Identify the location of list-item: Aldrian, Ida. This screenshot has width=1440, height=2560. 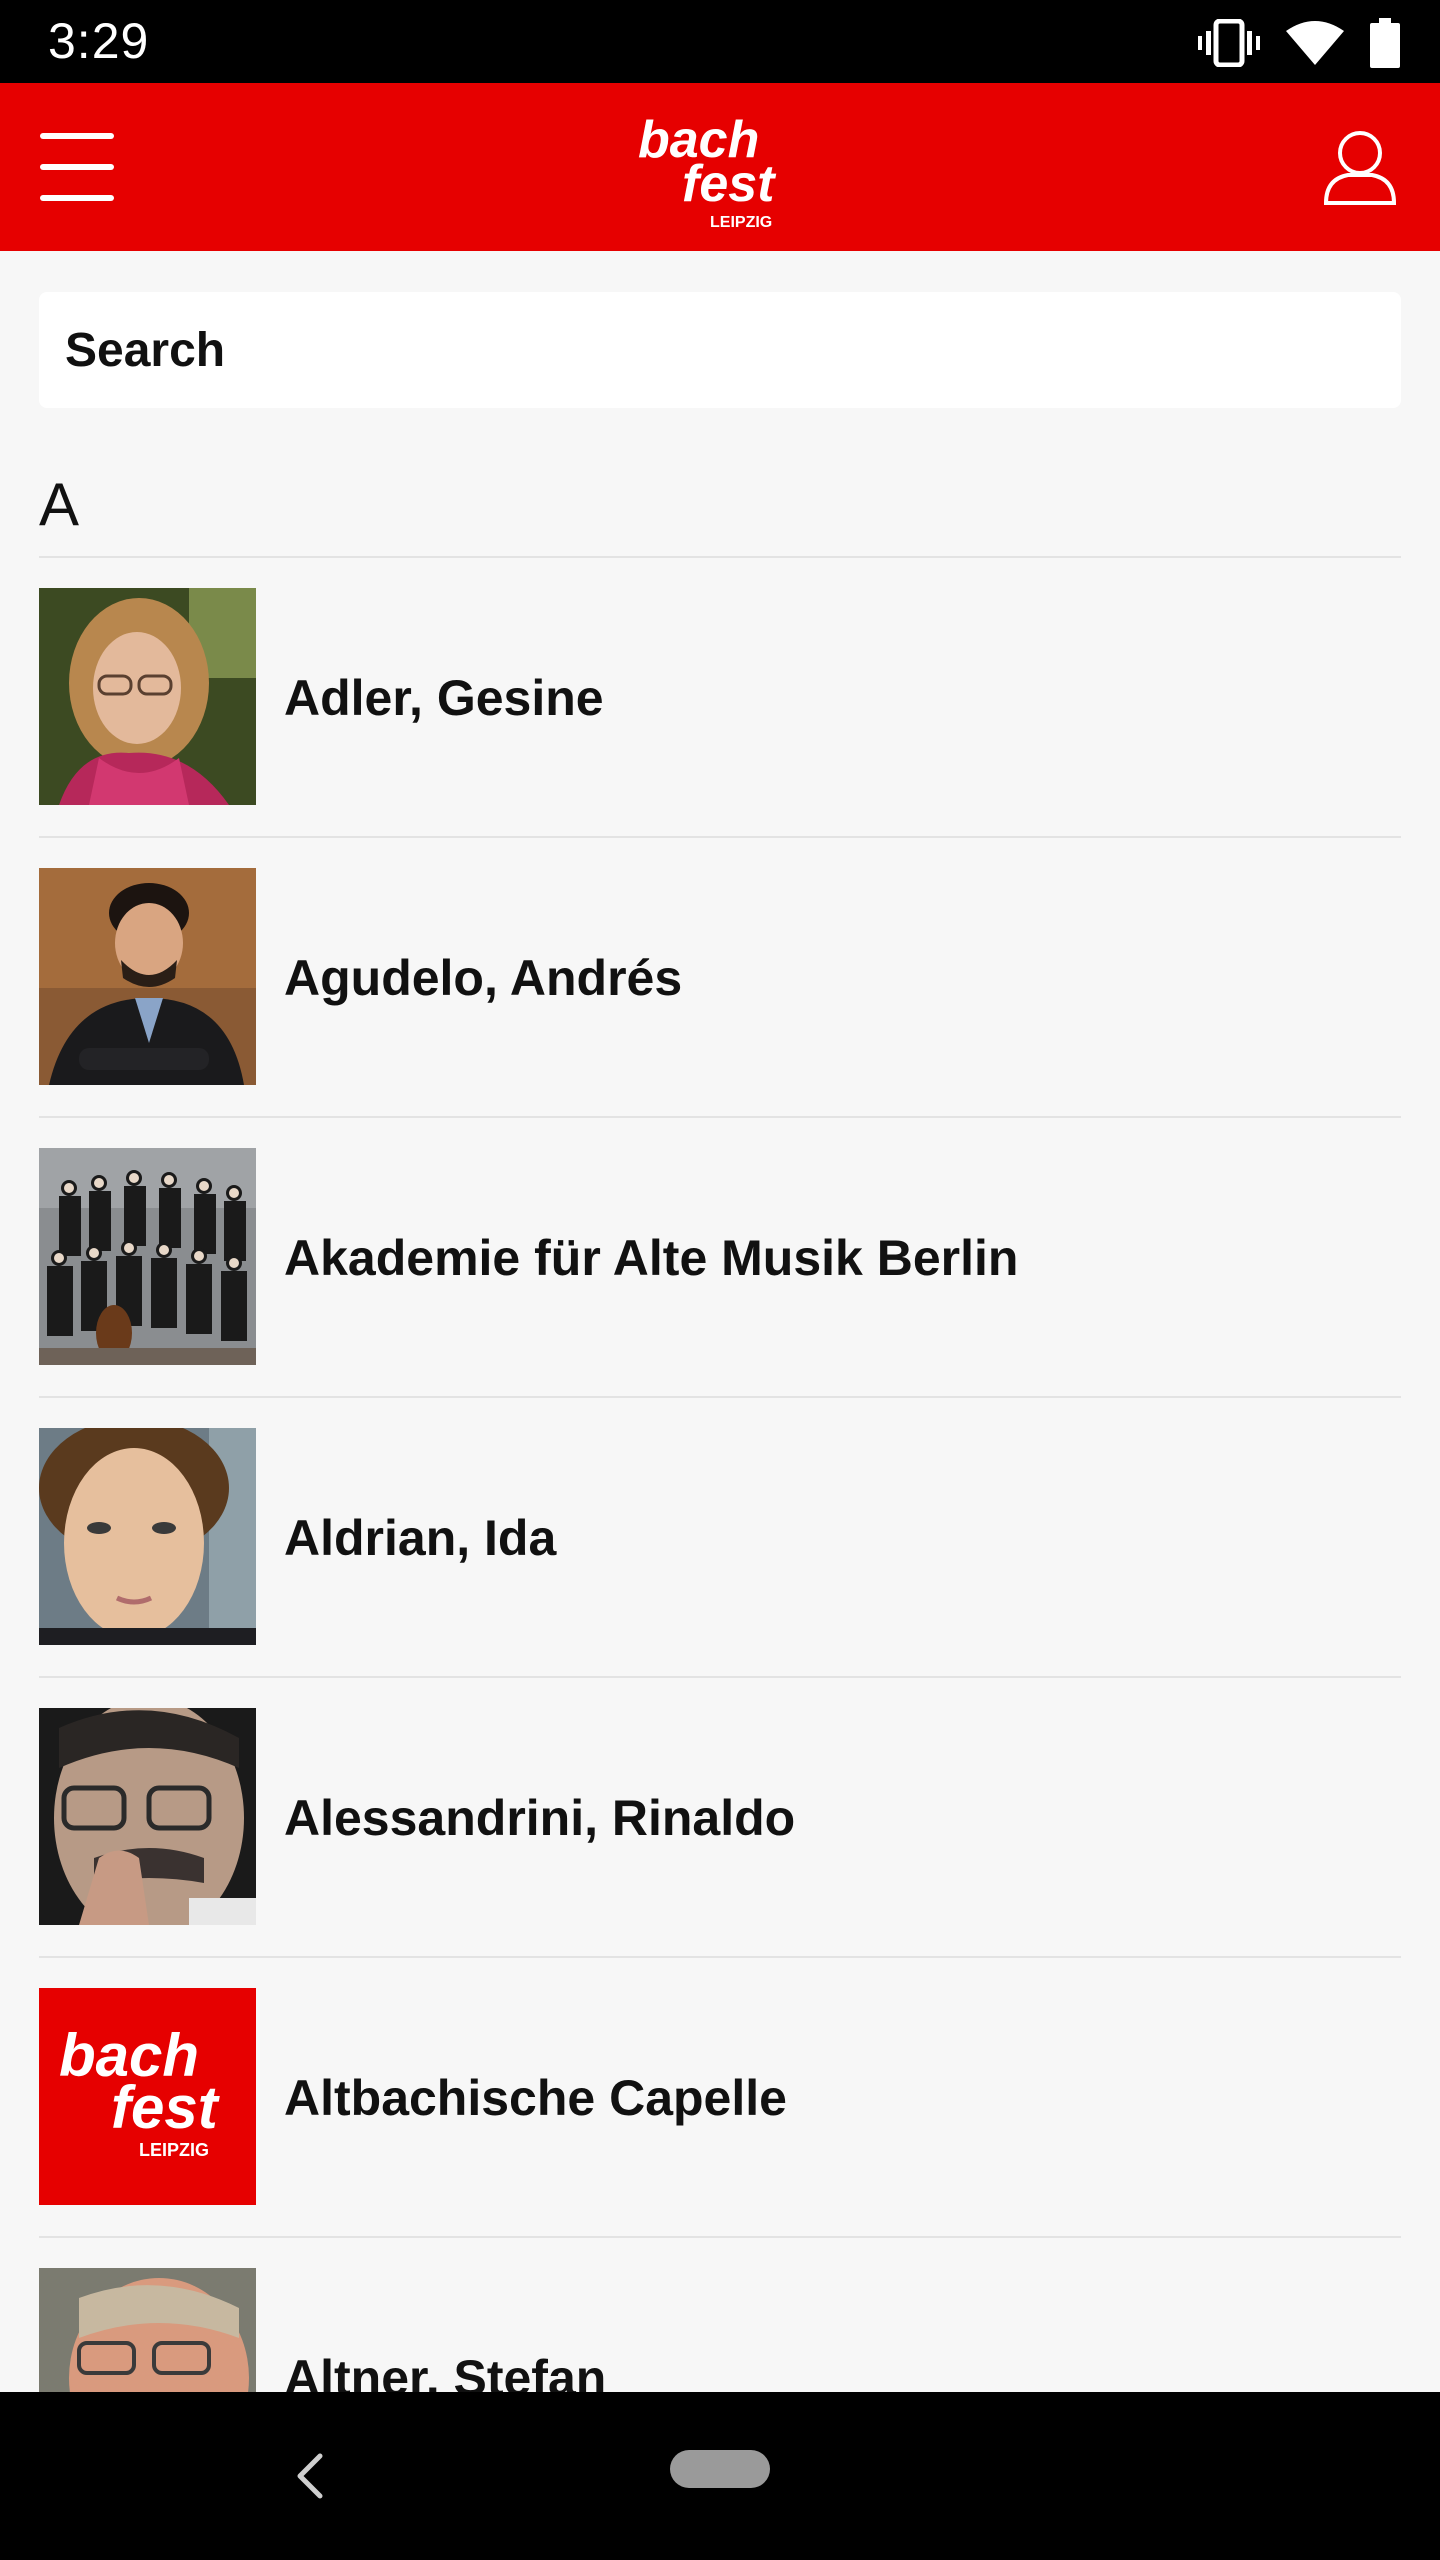
(720, 1538).